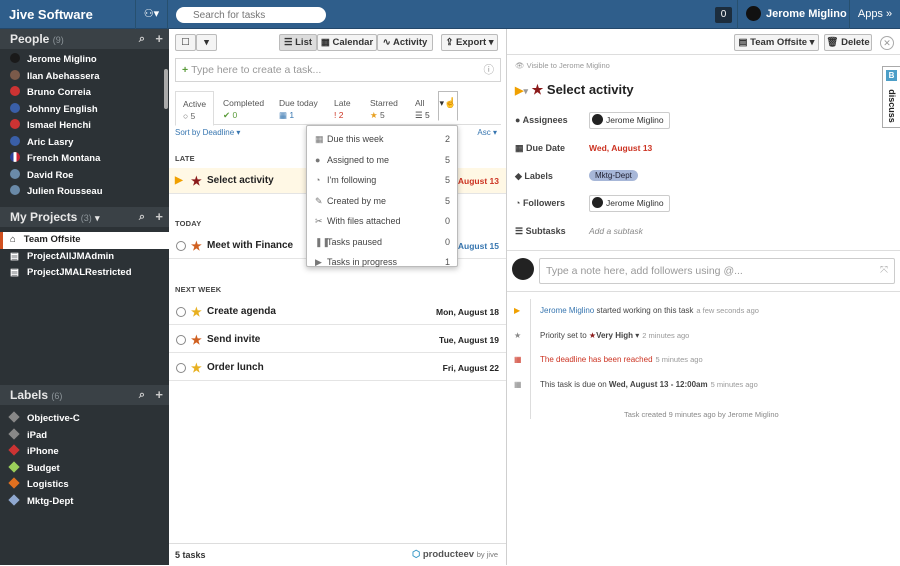 Image resolution: width=900 pixels, height=566 pixels. I want to click on task-count: 5 tasks, so click(190, 555).